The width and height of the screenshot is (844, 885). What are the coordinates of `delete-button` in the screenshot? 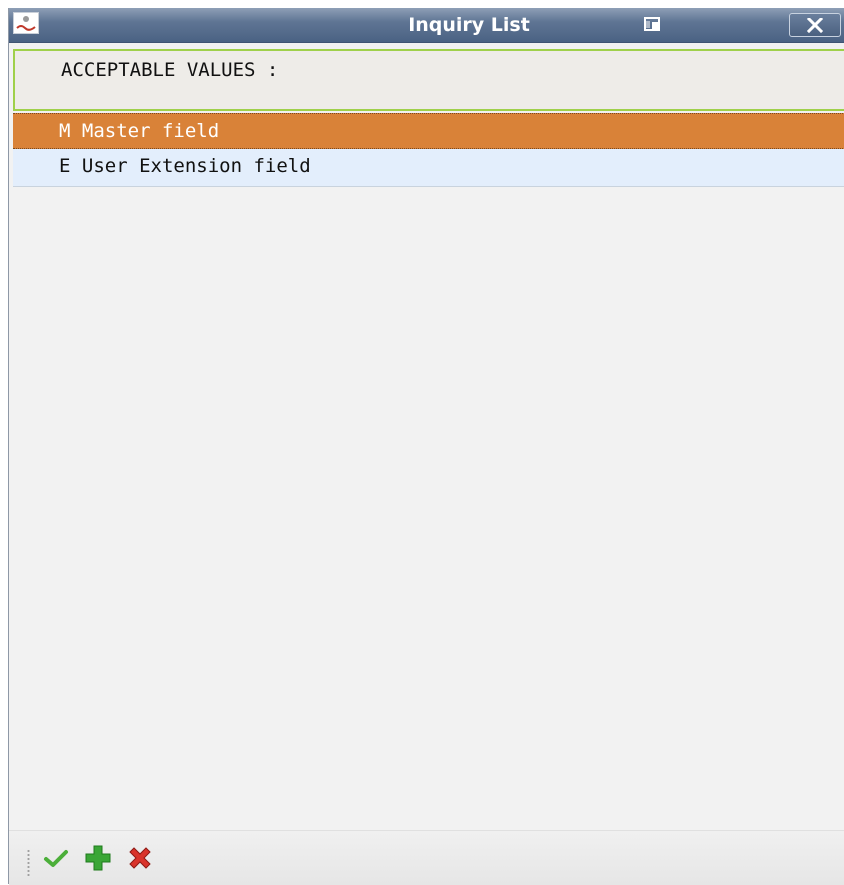 It's located at (140, 858).